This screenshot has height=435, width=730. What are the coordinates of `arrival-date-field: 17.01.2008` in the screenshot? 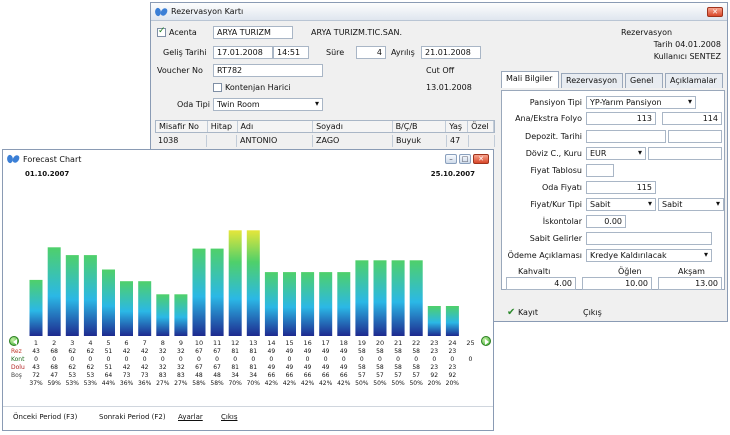 It's located at (243, 52).